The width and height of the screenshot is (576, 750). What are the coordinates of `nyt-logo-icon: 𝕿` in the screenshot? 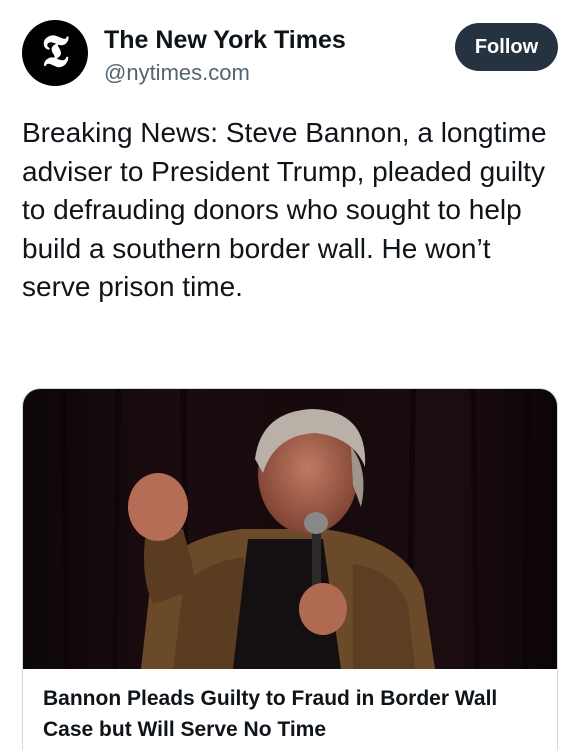 It's located at (55, 51).